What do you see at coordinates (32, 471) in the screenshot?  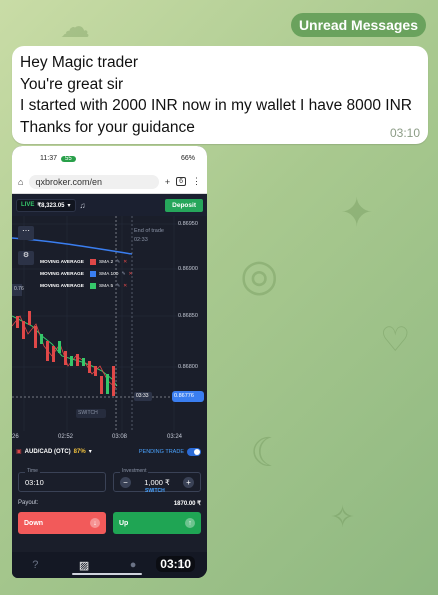 I see `time-field-label: Time` at bounding box center [32, 471].